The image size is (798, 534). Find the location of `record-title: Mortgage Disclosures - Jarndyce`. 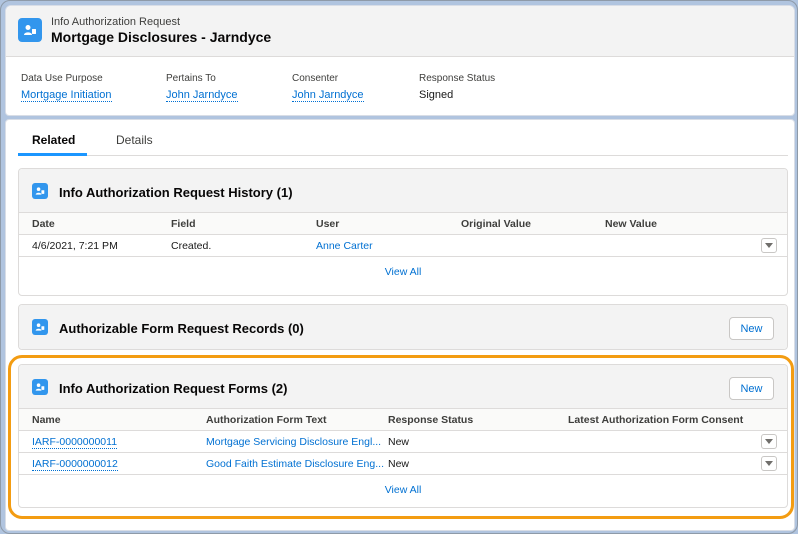

record-title: Mortgage Disclosures - Jarndyce is located at coordinates (161, 37).